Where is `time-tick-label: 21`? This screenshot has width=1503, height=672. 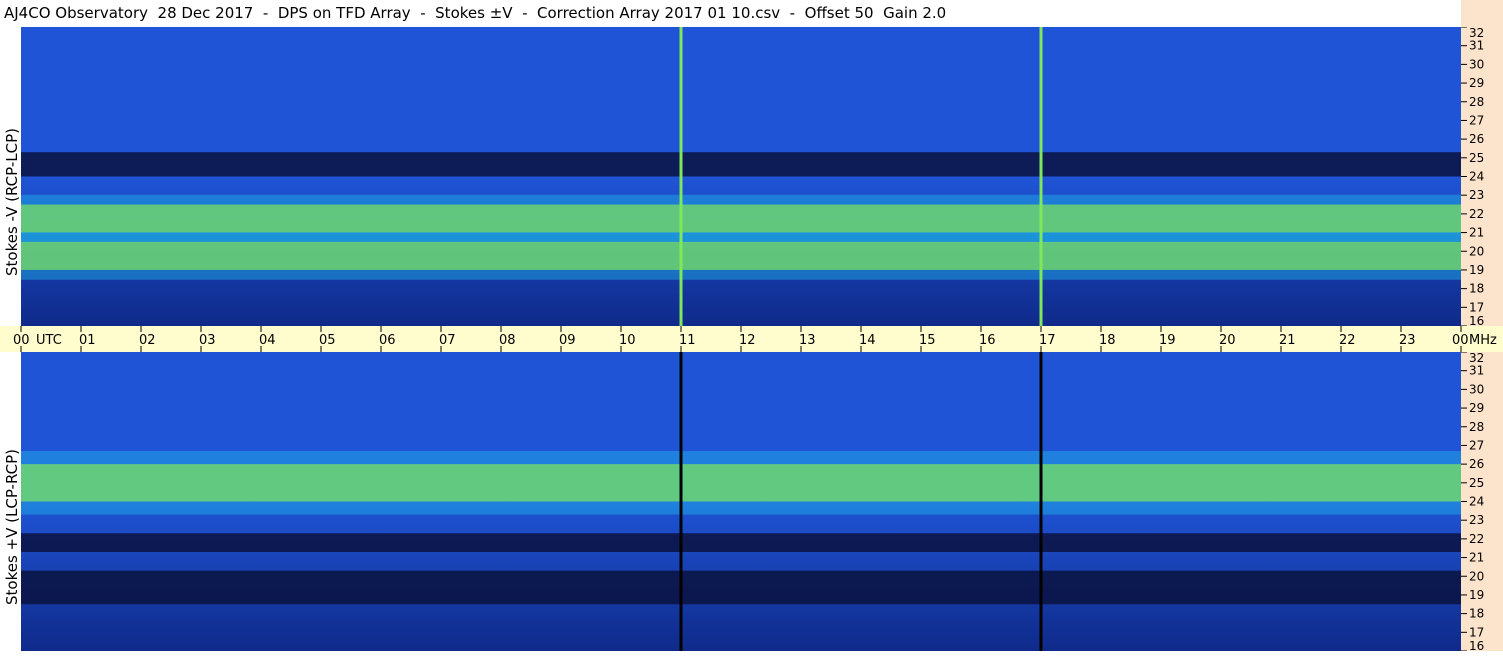
time-tick-label: 21 is located at coordinates (1287, 340).